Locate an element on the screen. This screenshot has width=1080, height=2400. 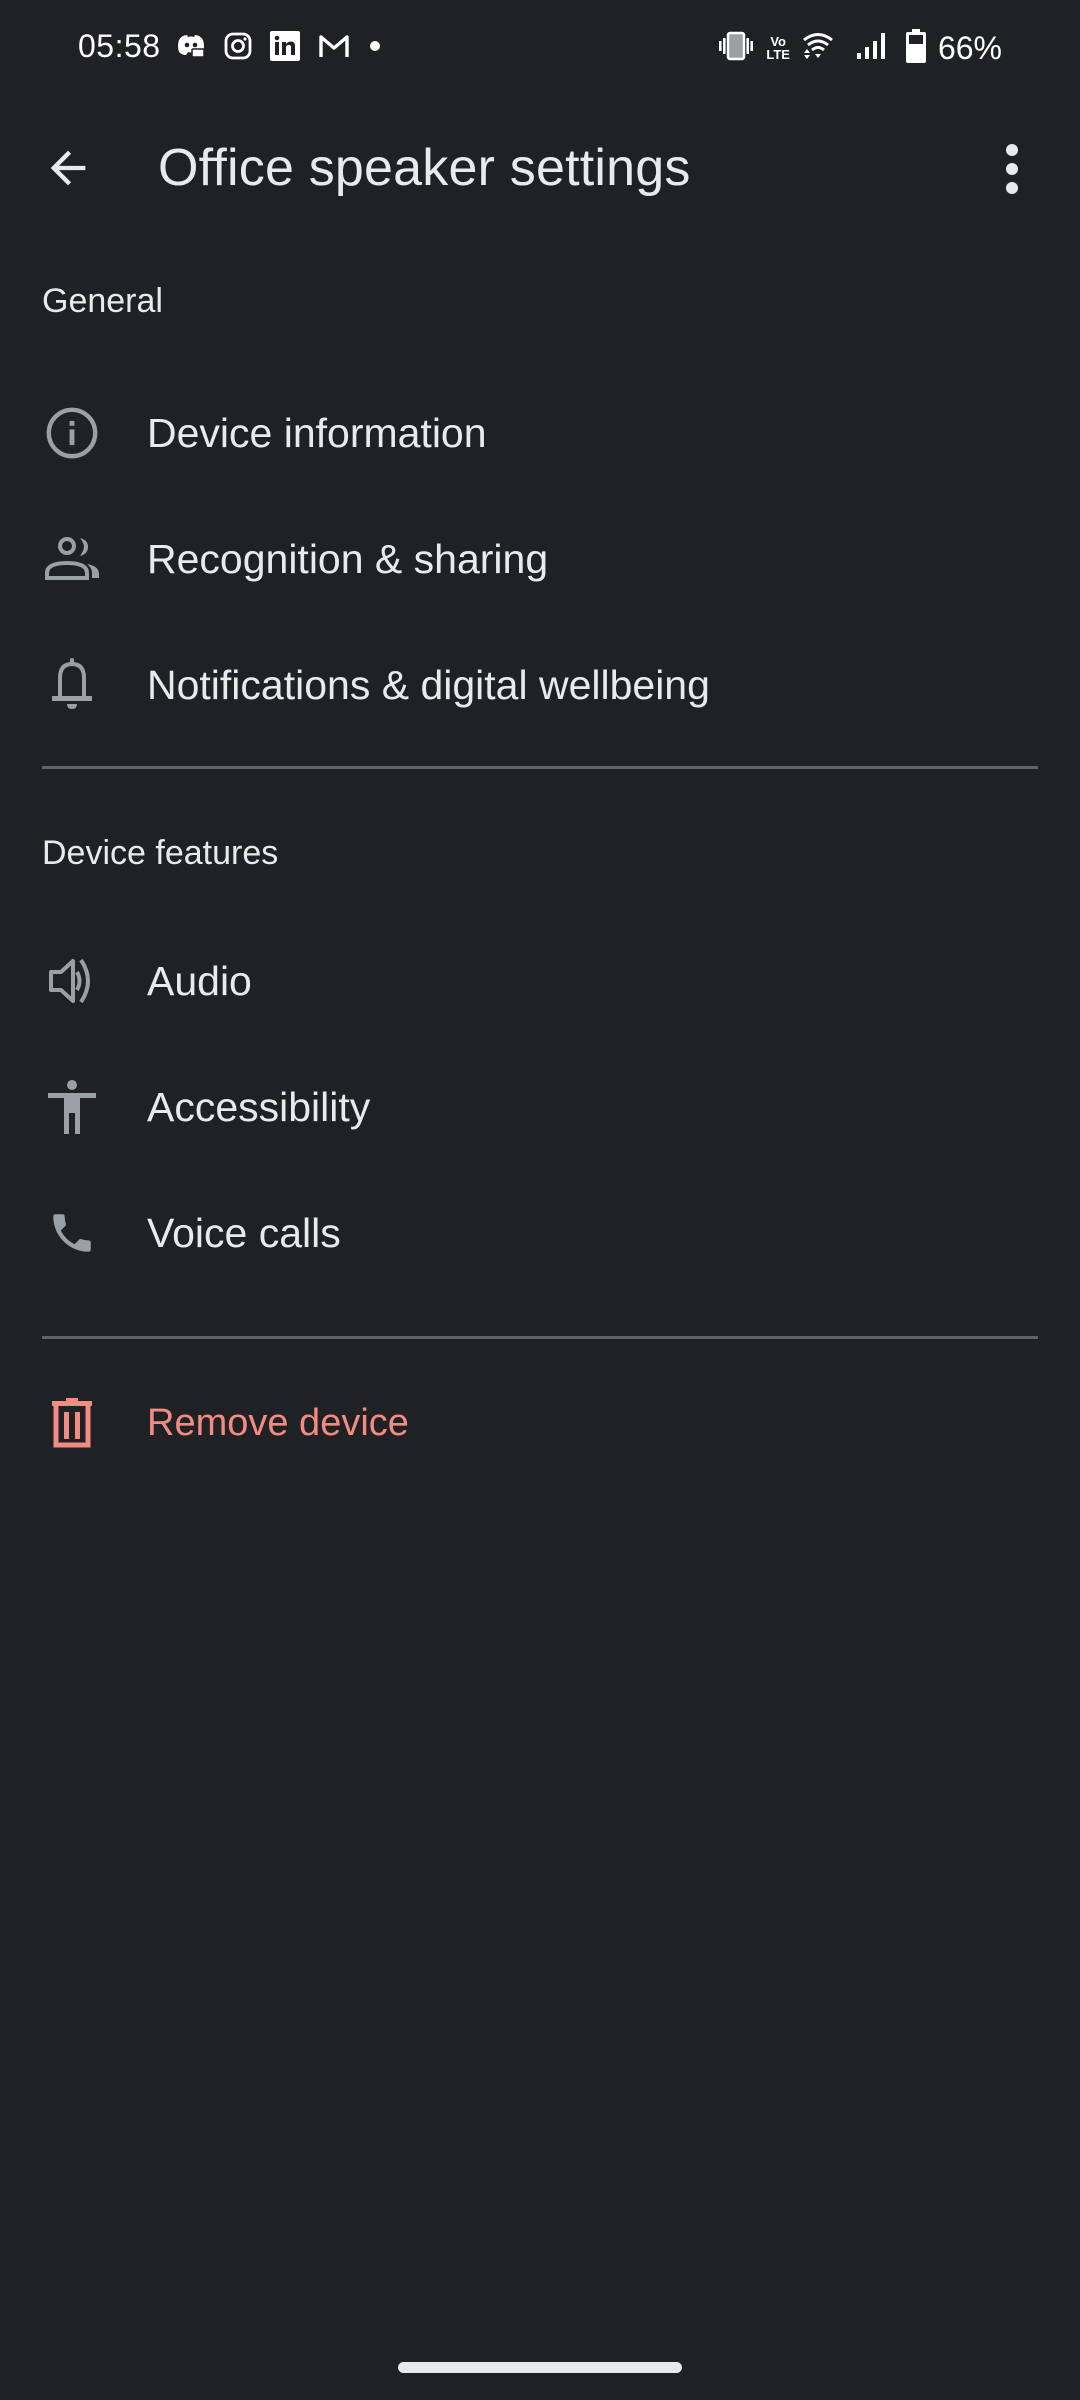
vibrate-icon is located at coordinates (736, 48).